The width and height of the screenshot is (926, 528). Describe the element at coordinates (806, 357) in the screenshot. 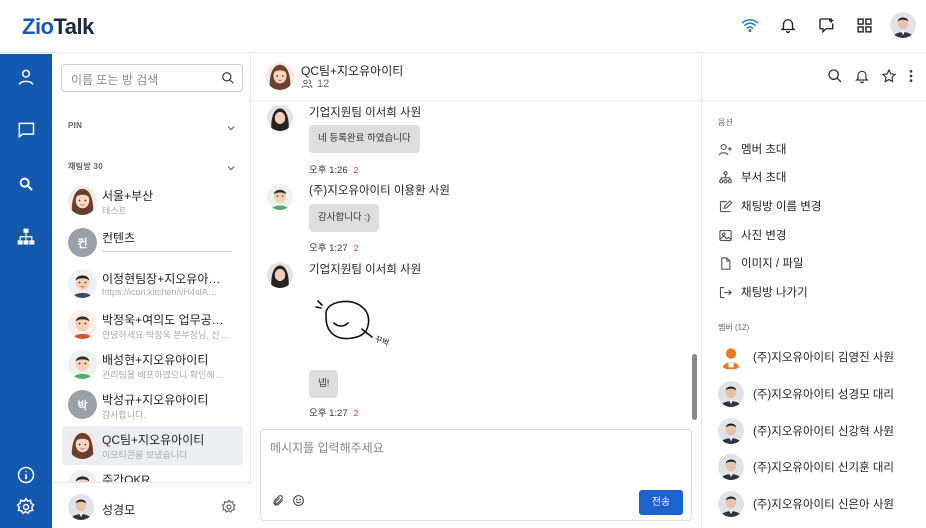

I see `member-item: (주)지오유아이티 김영진 사원` at that location.